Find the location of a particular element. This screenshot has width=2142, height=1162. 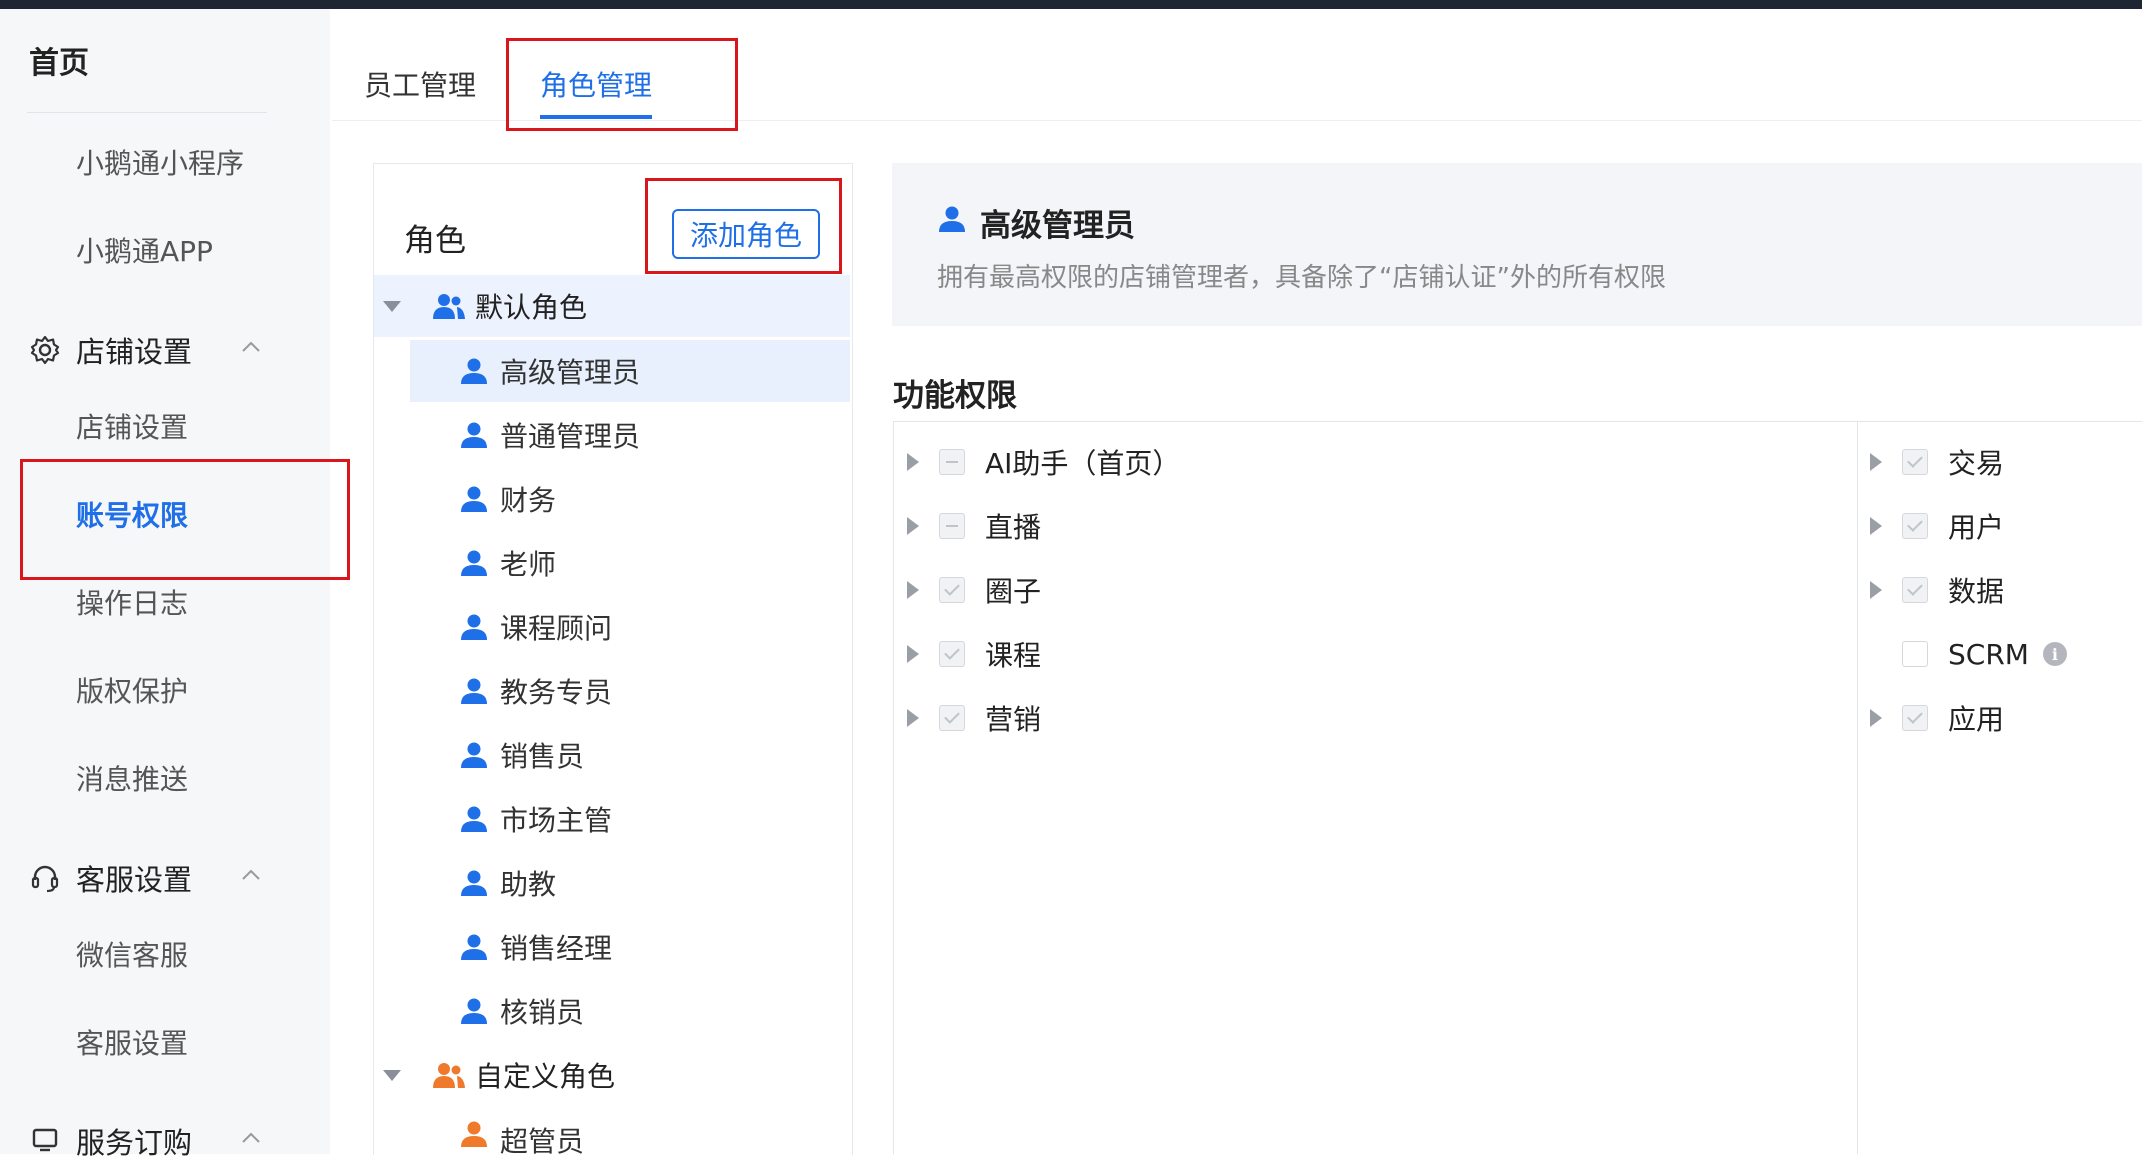

role-item-label: 核销员 is located at coordinates (542, 1012).